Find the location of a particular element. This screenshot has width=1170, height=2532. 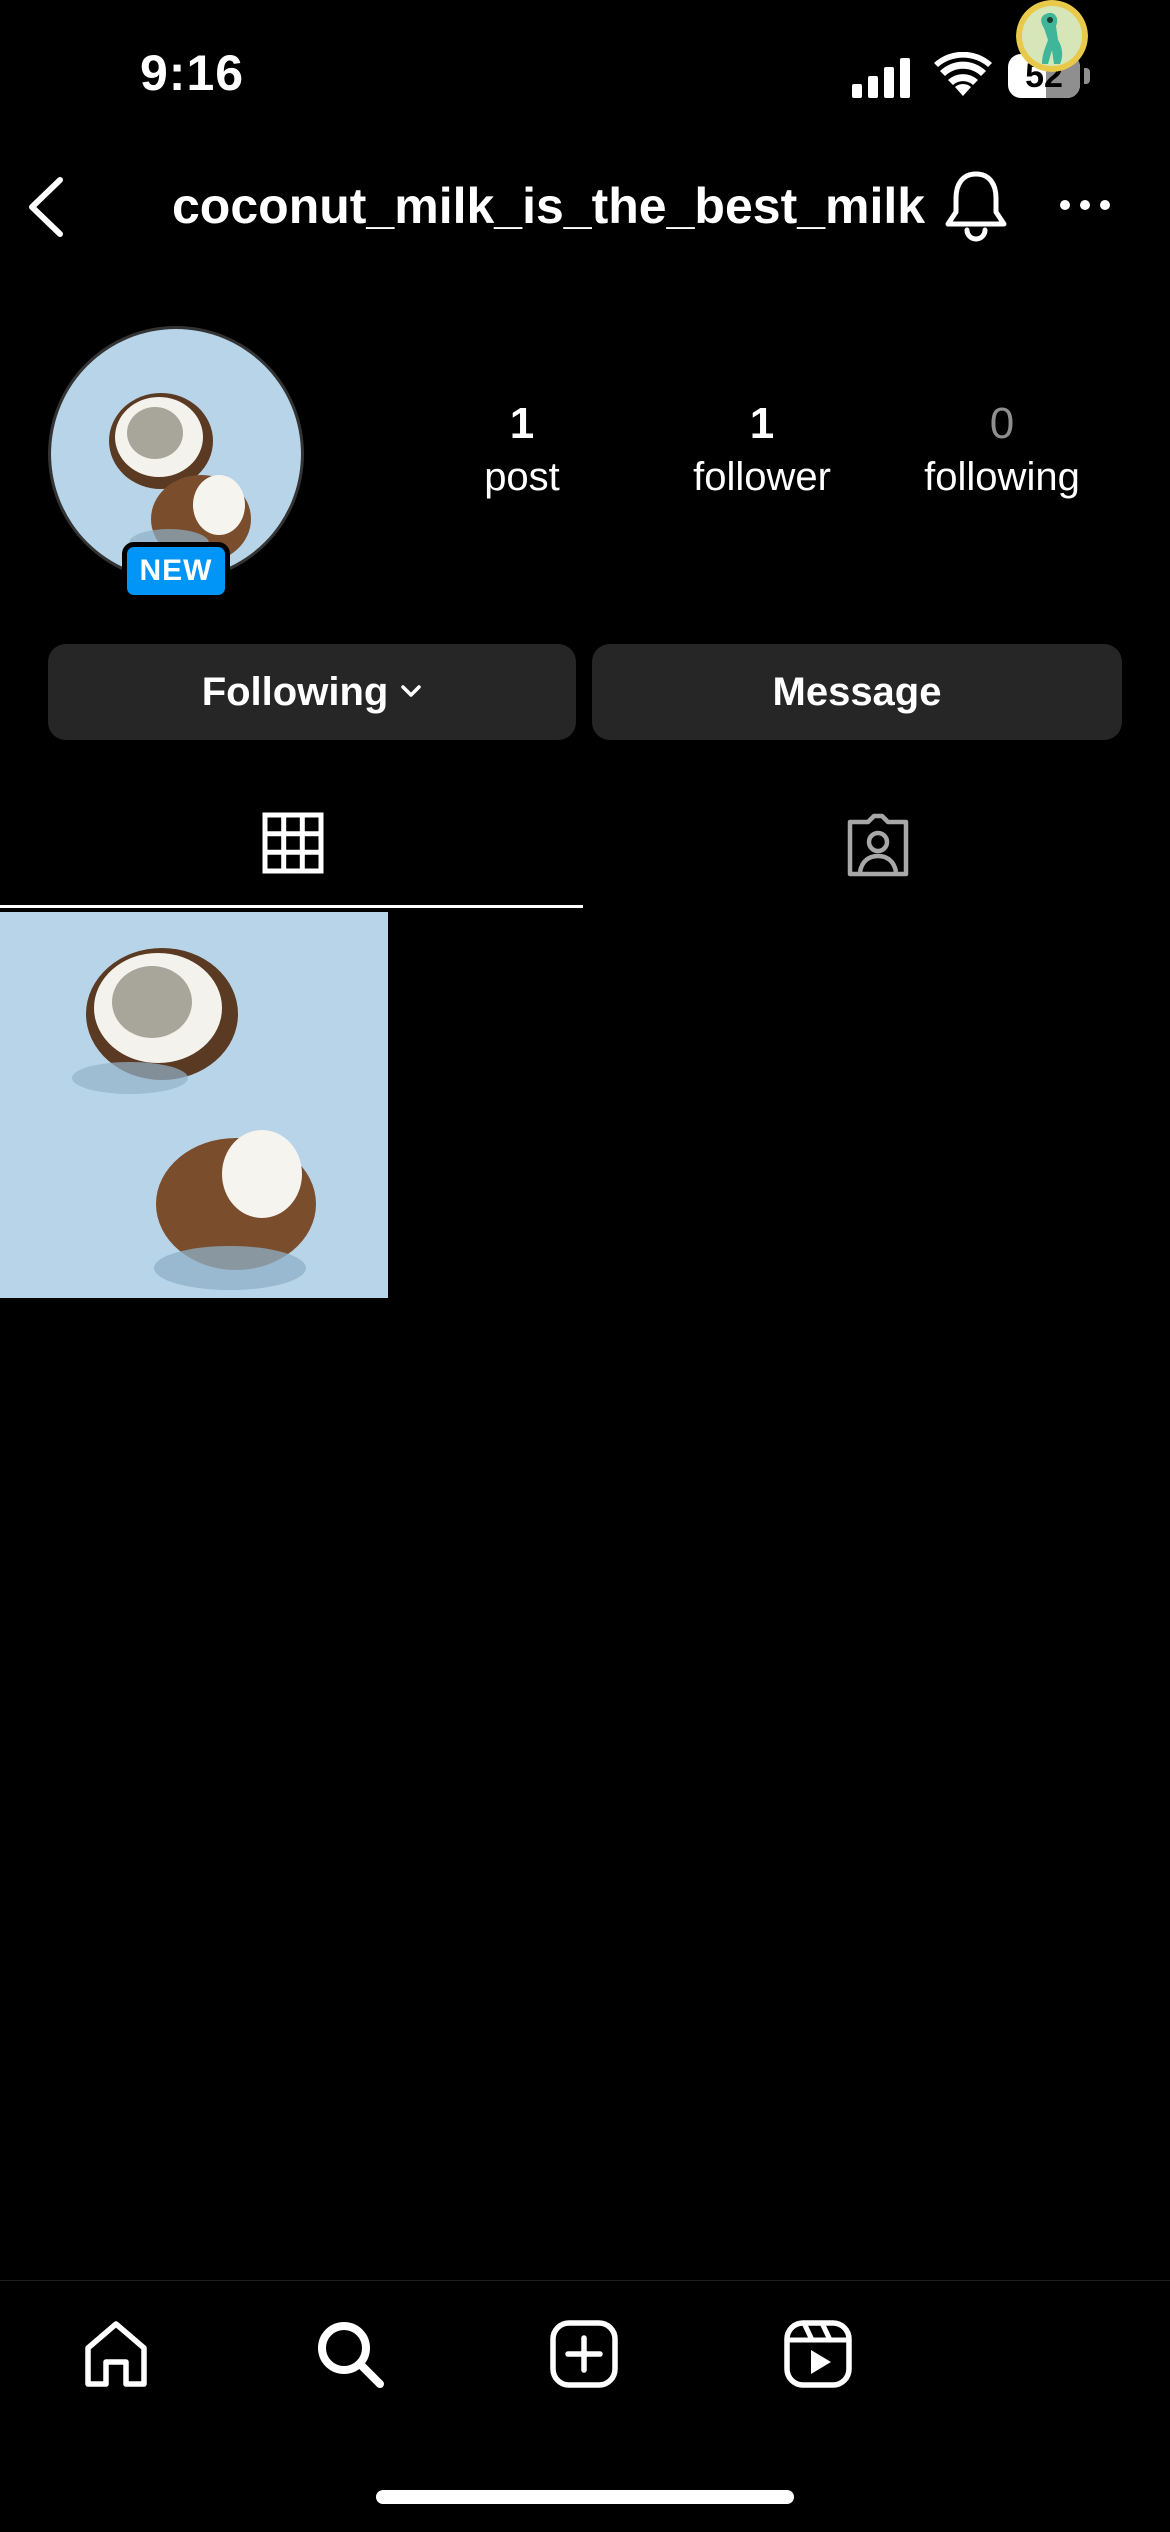

following-button-label: Following is located at coordinates (295, 692).